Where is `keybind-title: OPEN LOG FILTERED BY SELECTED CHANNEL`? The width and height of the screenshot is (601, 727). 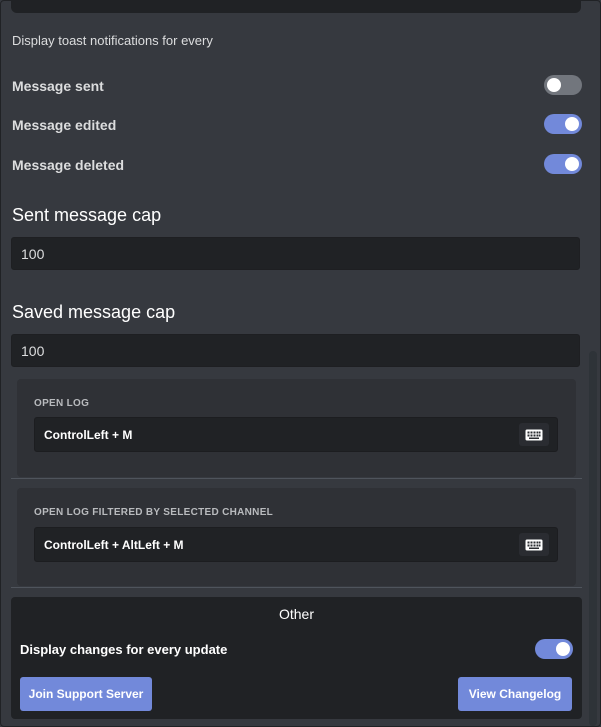
keybind-title: OPEN LOG FILTERED BY SELECTED CHANNEL is located at coordinates (154, 512).